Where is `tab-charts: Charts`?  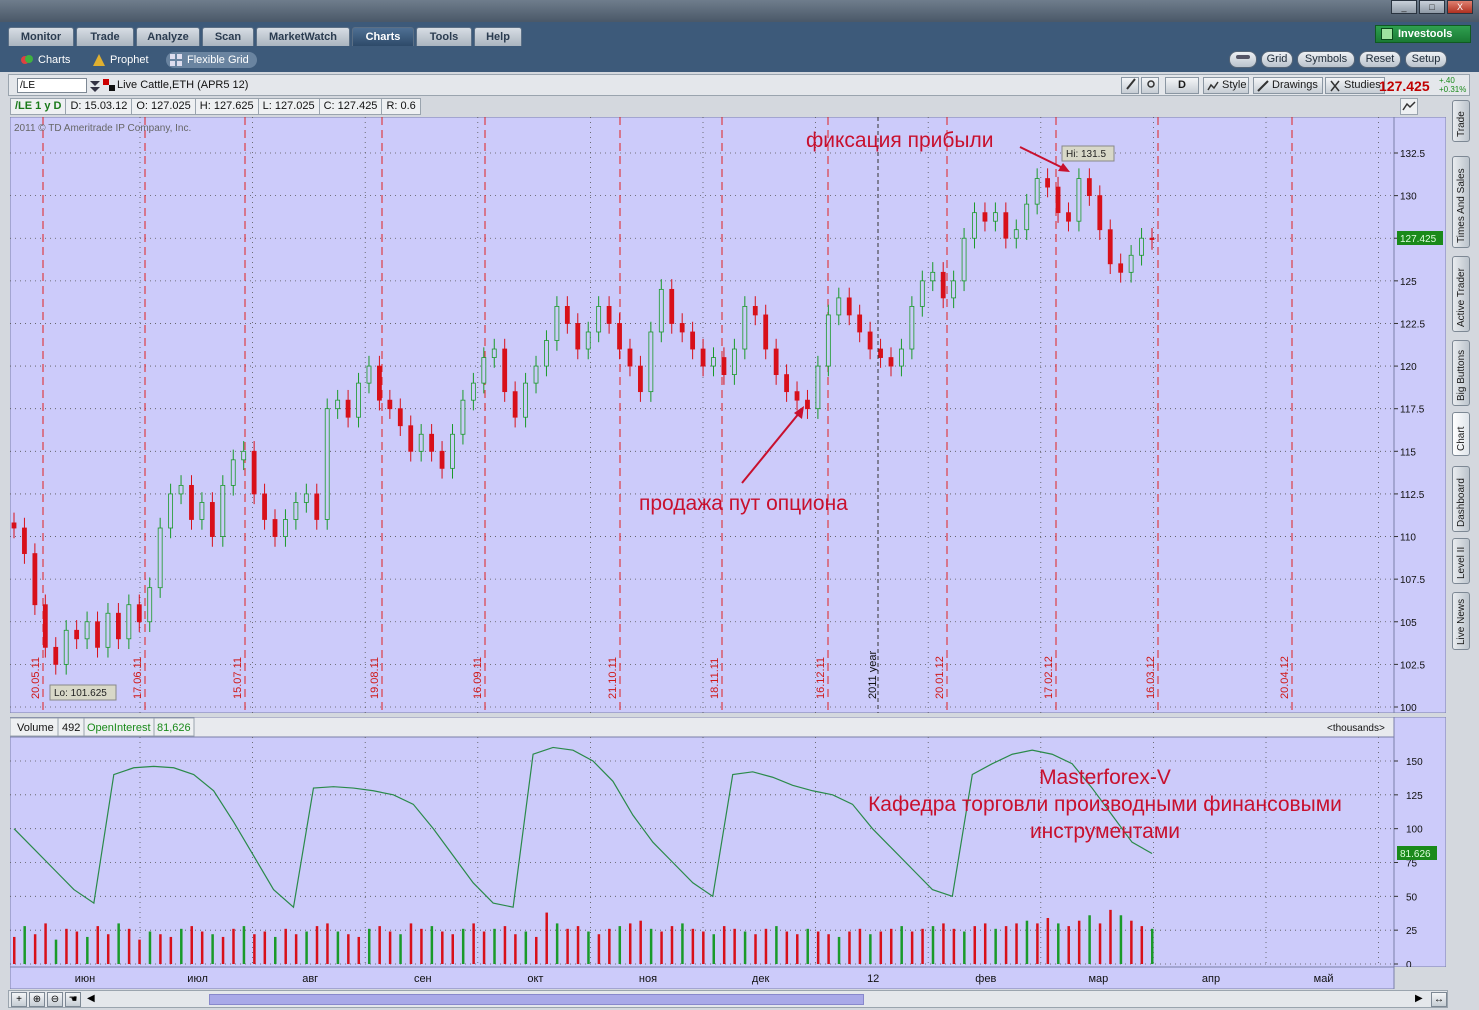 tab-charts: Charts is located at coordinates (383, 36).